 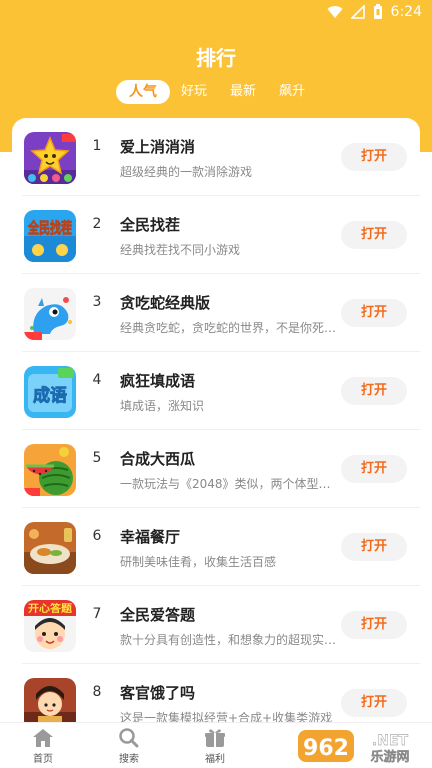 I want to click on tab-rising: 飙升, so click(x=292, y=92).